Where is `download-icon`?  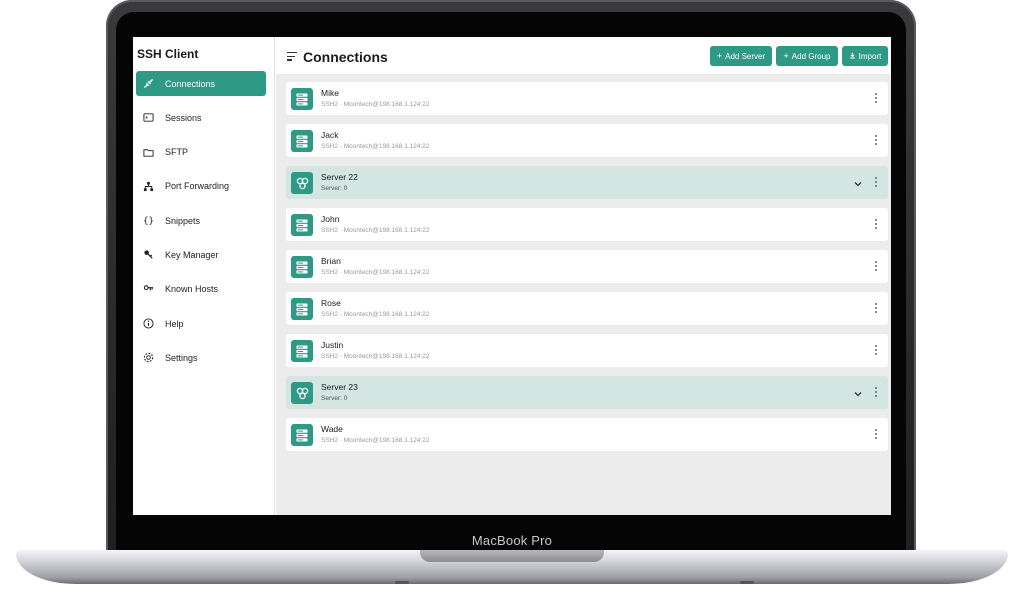 download-icon is located at coordinates (852, 56).